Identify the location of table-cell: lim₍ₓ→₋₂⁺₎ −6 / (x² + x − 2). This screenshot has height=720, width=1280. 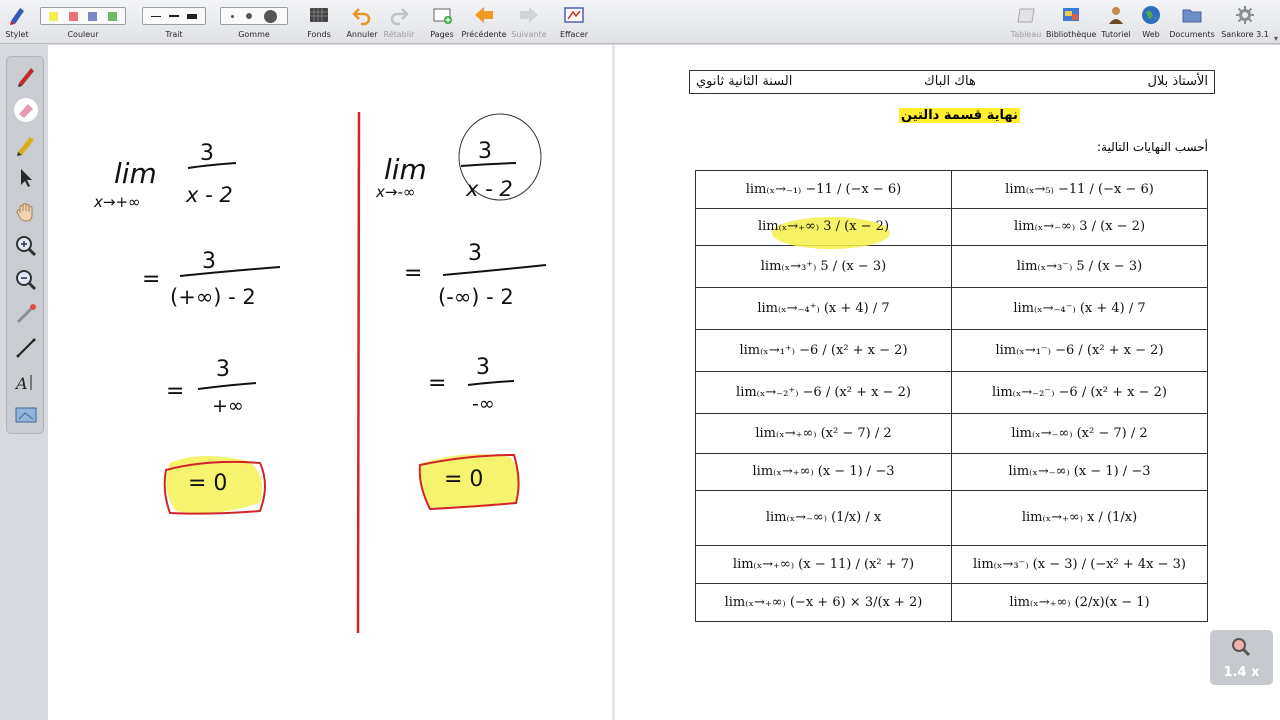
(823, 392).